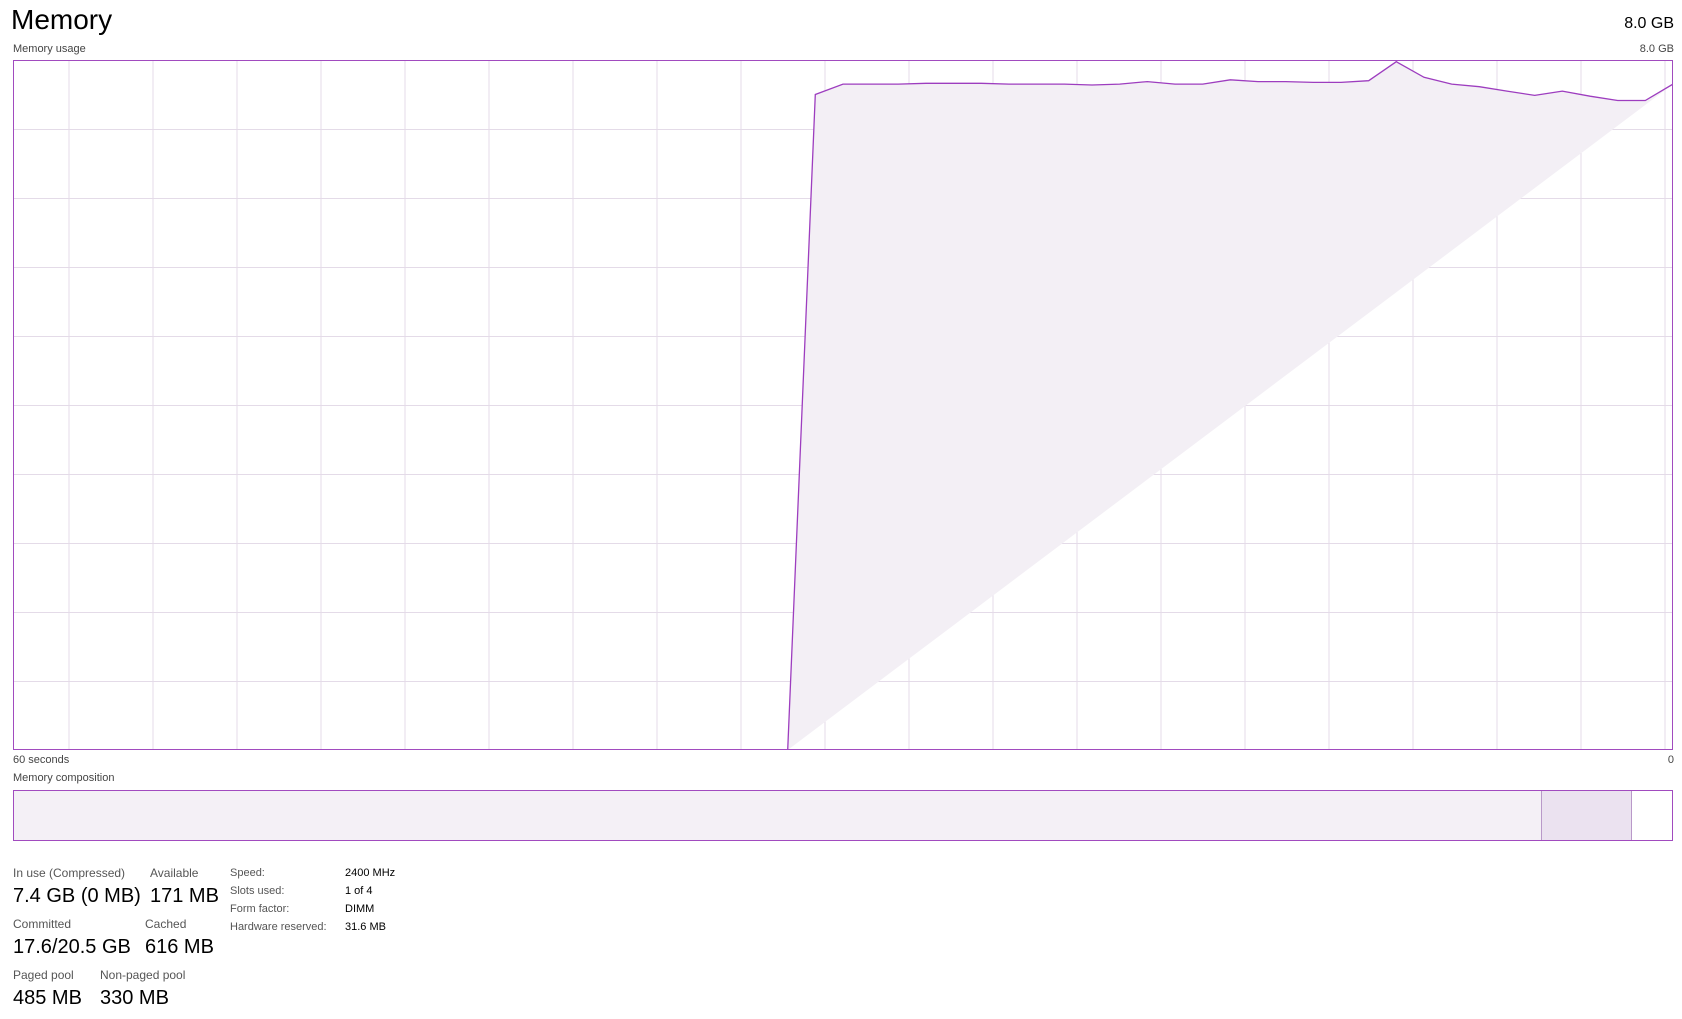 This screenshot has width=1682, height=1019. Describe the element at coordinates (43, 975) in the screenshot. I see `paged-pool-label: Paged pool` at that location.